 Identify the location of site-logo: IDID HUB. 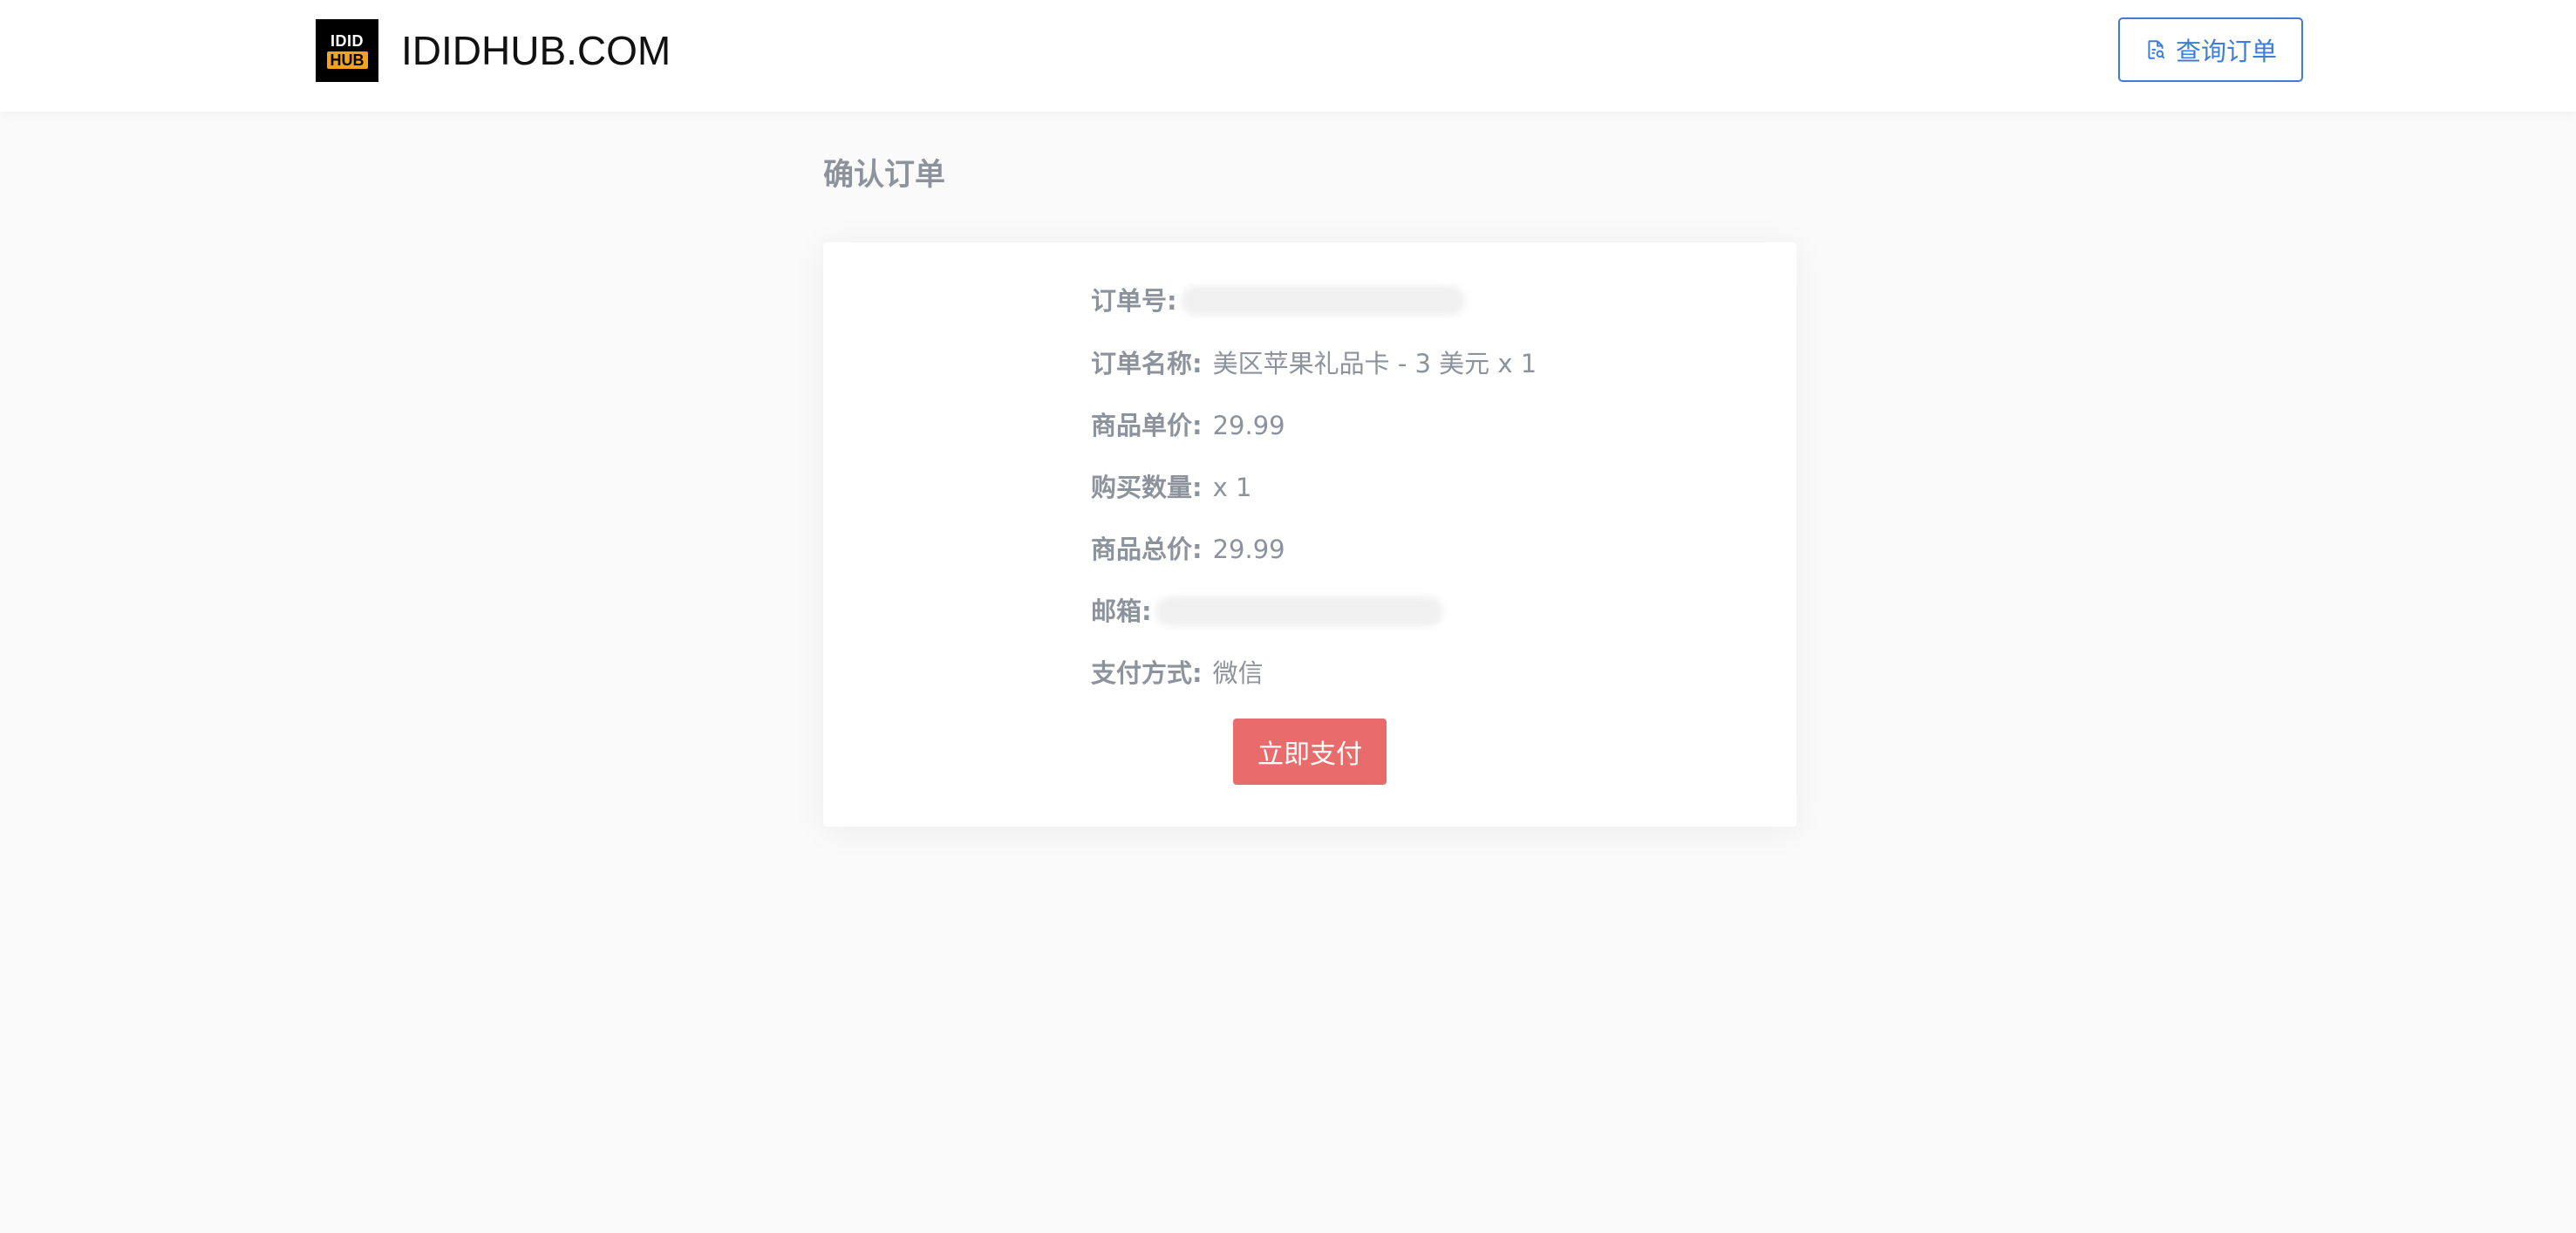
(347, 50).